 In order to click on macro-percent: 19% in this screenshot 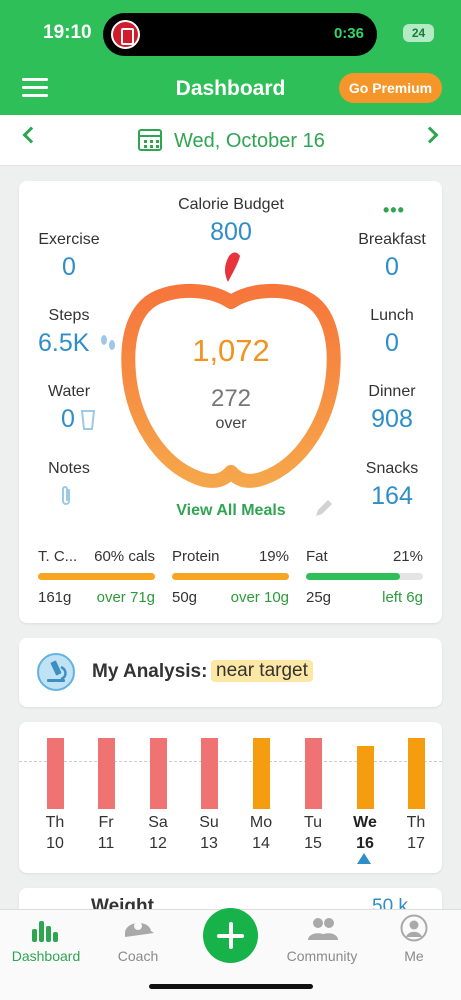, I will do `click(273, 556)`.